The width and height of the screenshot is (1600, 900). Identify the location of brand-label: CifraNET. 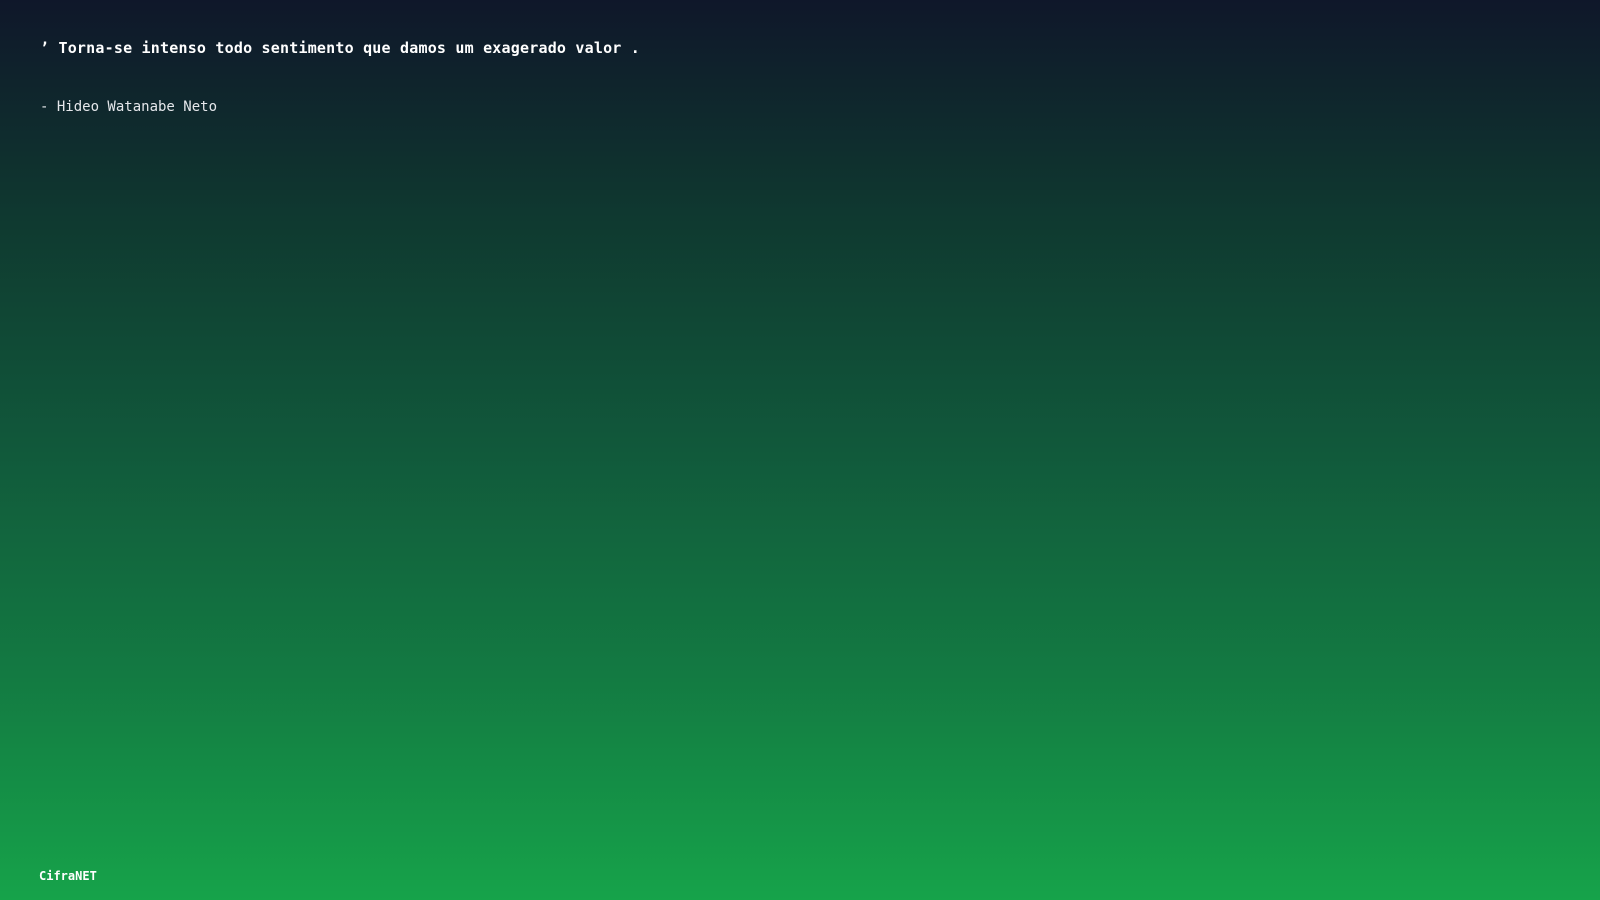
(68, 876).